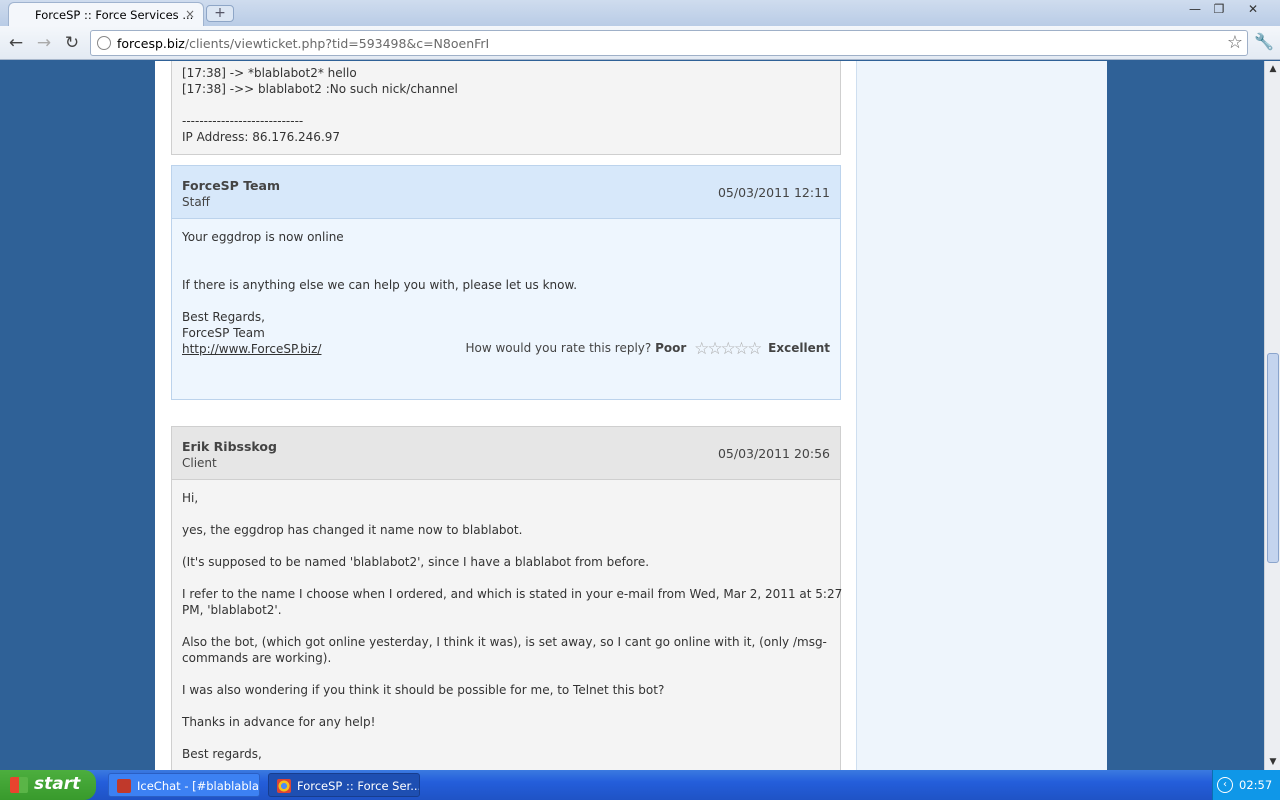 This screenshot has height=800, width=1280. Describe the element at coordinates (263, 237) in the screenshot. I see `message-line: Your eggdrop is now online` at that location.